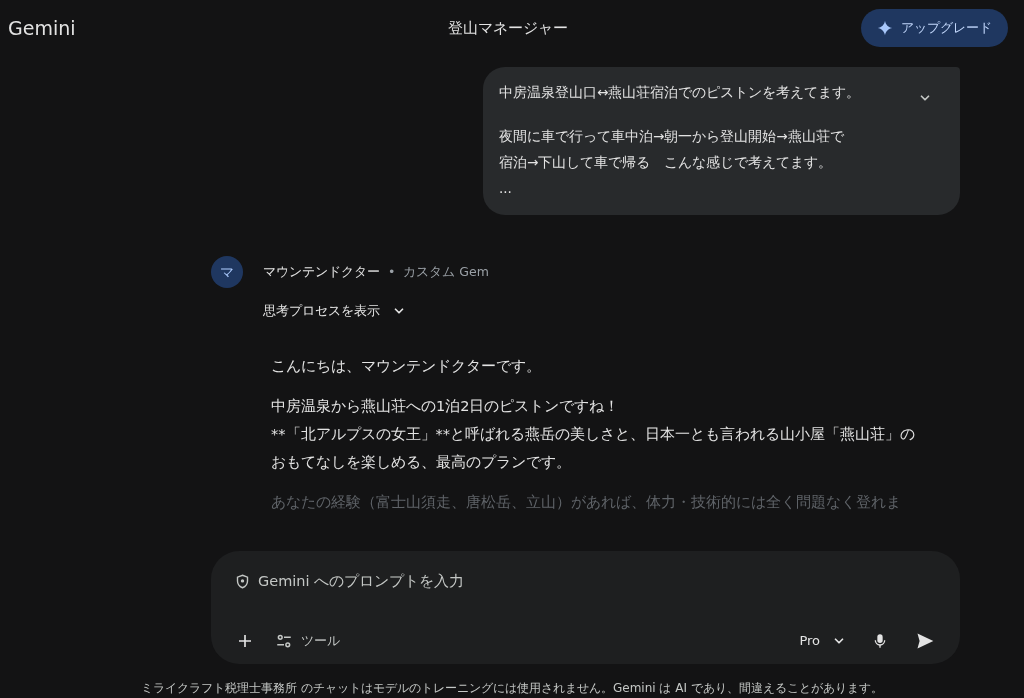 The height and width of the screenshot is (698, 1024). Describe the element at coordinates (458, 582) in the screenshot. I see `prompt-input: Gemini へのプロンプトを入力` at that location.